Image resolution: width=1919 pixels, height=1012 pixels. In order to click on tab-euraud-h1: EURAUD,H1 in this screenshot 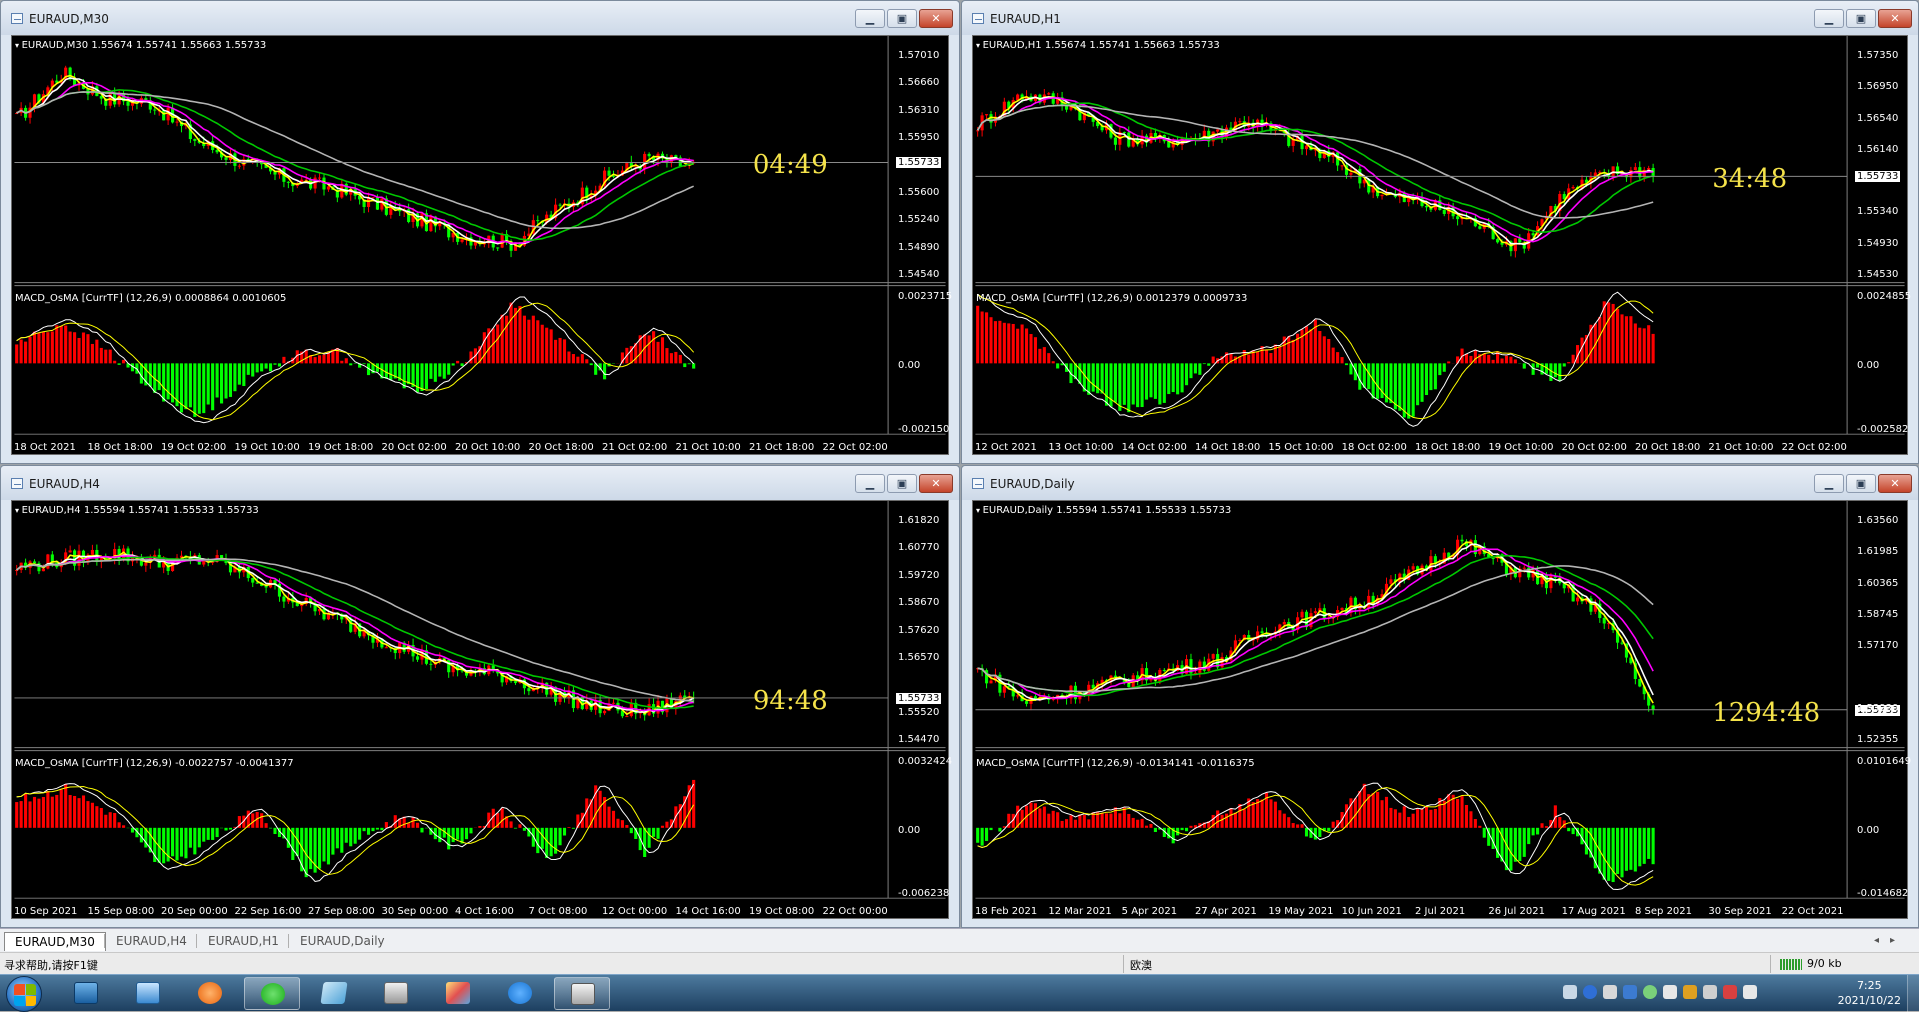, I will do `click(243, 941)`.